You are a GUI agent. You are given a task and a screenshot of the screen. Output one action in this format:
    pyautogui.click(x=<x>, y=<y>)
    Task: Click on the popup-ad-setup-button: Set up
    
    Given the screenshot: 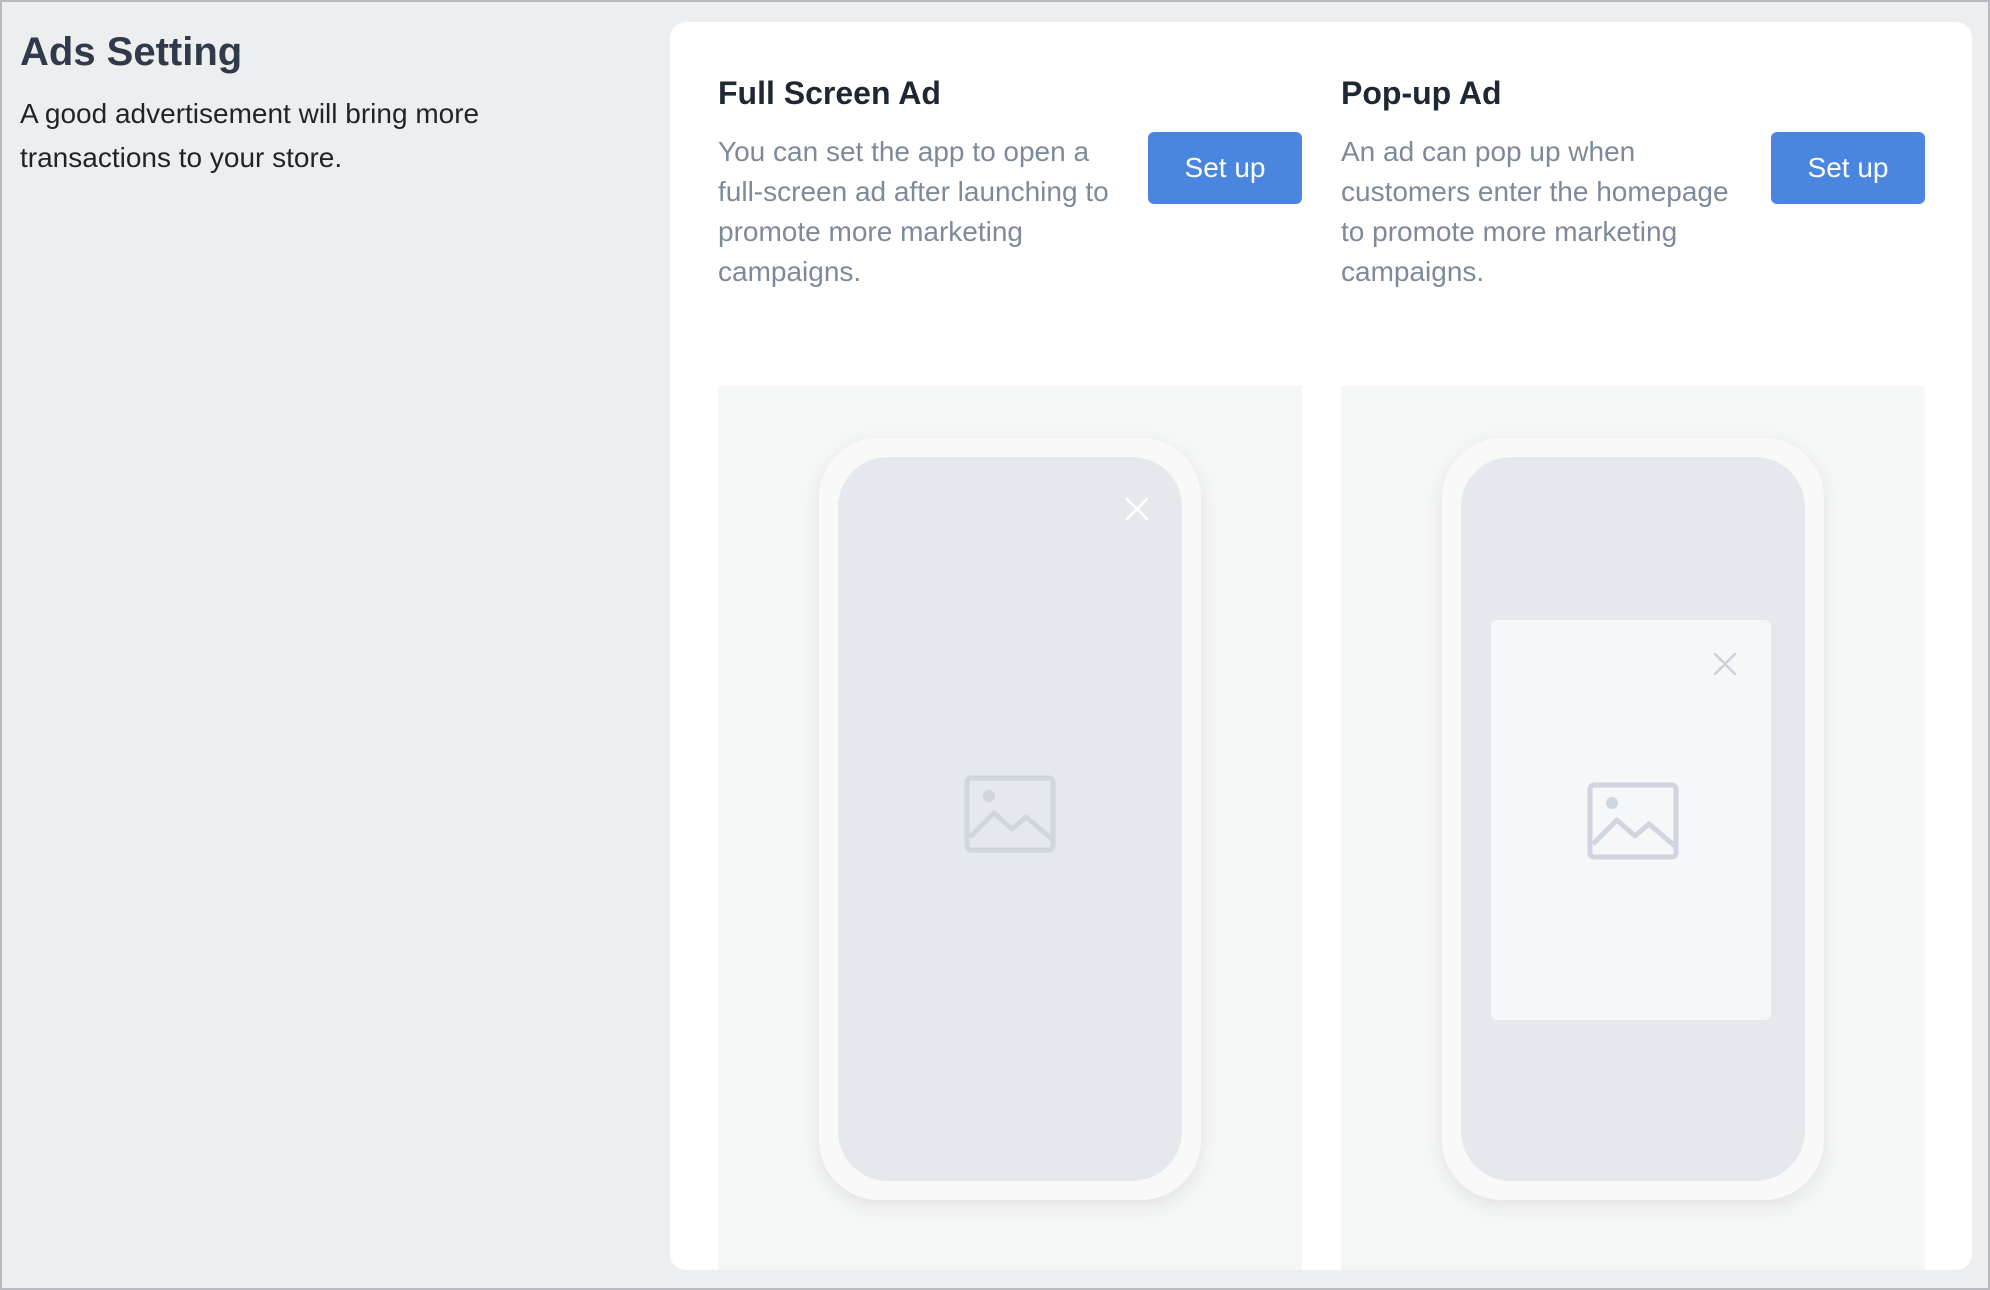 What is the action you would take?
    pyautogui.click(x=1848, y=168)
    